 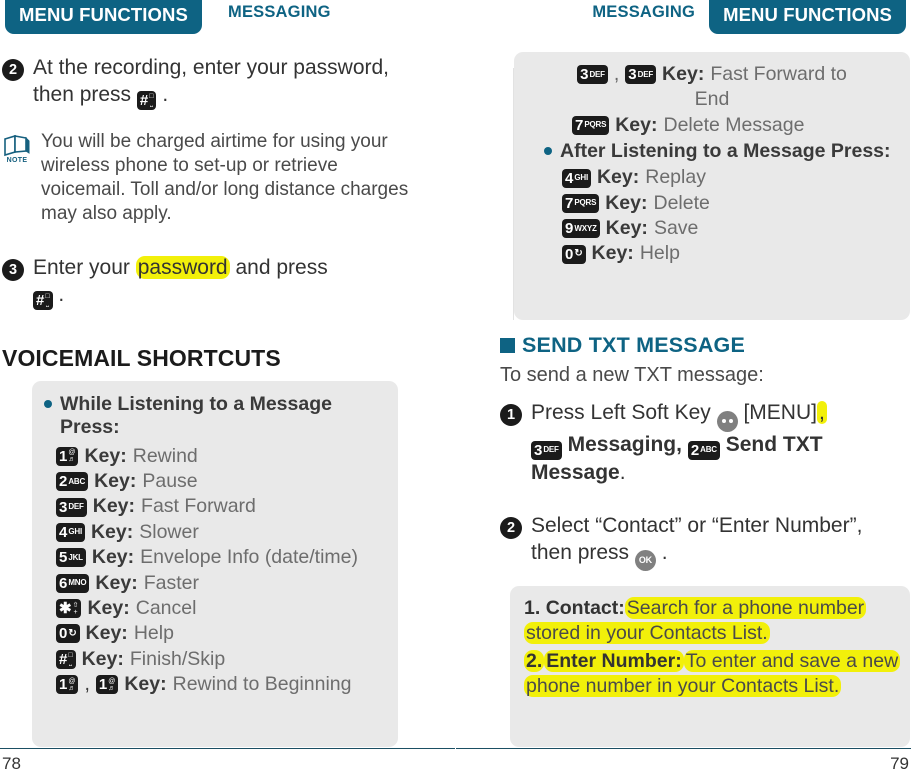 I want to click on voicemail-shortcuts-heading: VOICEMAIL SHORTCUTS, so click(x=141, y=358).